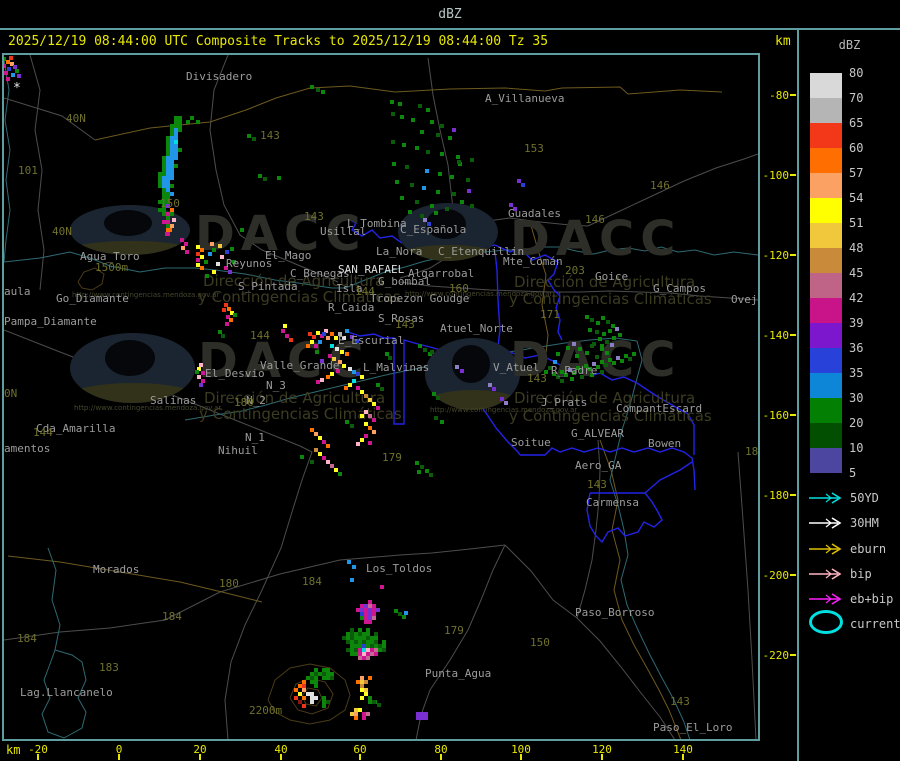 This screenshot has width=900, height=761. Describe the element at coordinates (856, 98) in the screenshot. I see `dbz-scale-tick-label: 70` at that location.